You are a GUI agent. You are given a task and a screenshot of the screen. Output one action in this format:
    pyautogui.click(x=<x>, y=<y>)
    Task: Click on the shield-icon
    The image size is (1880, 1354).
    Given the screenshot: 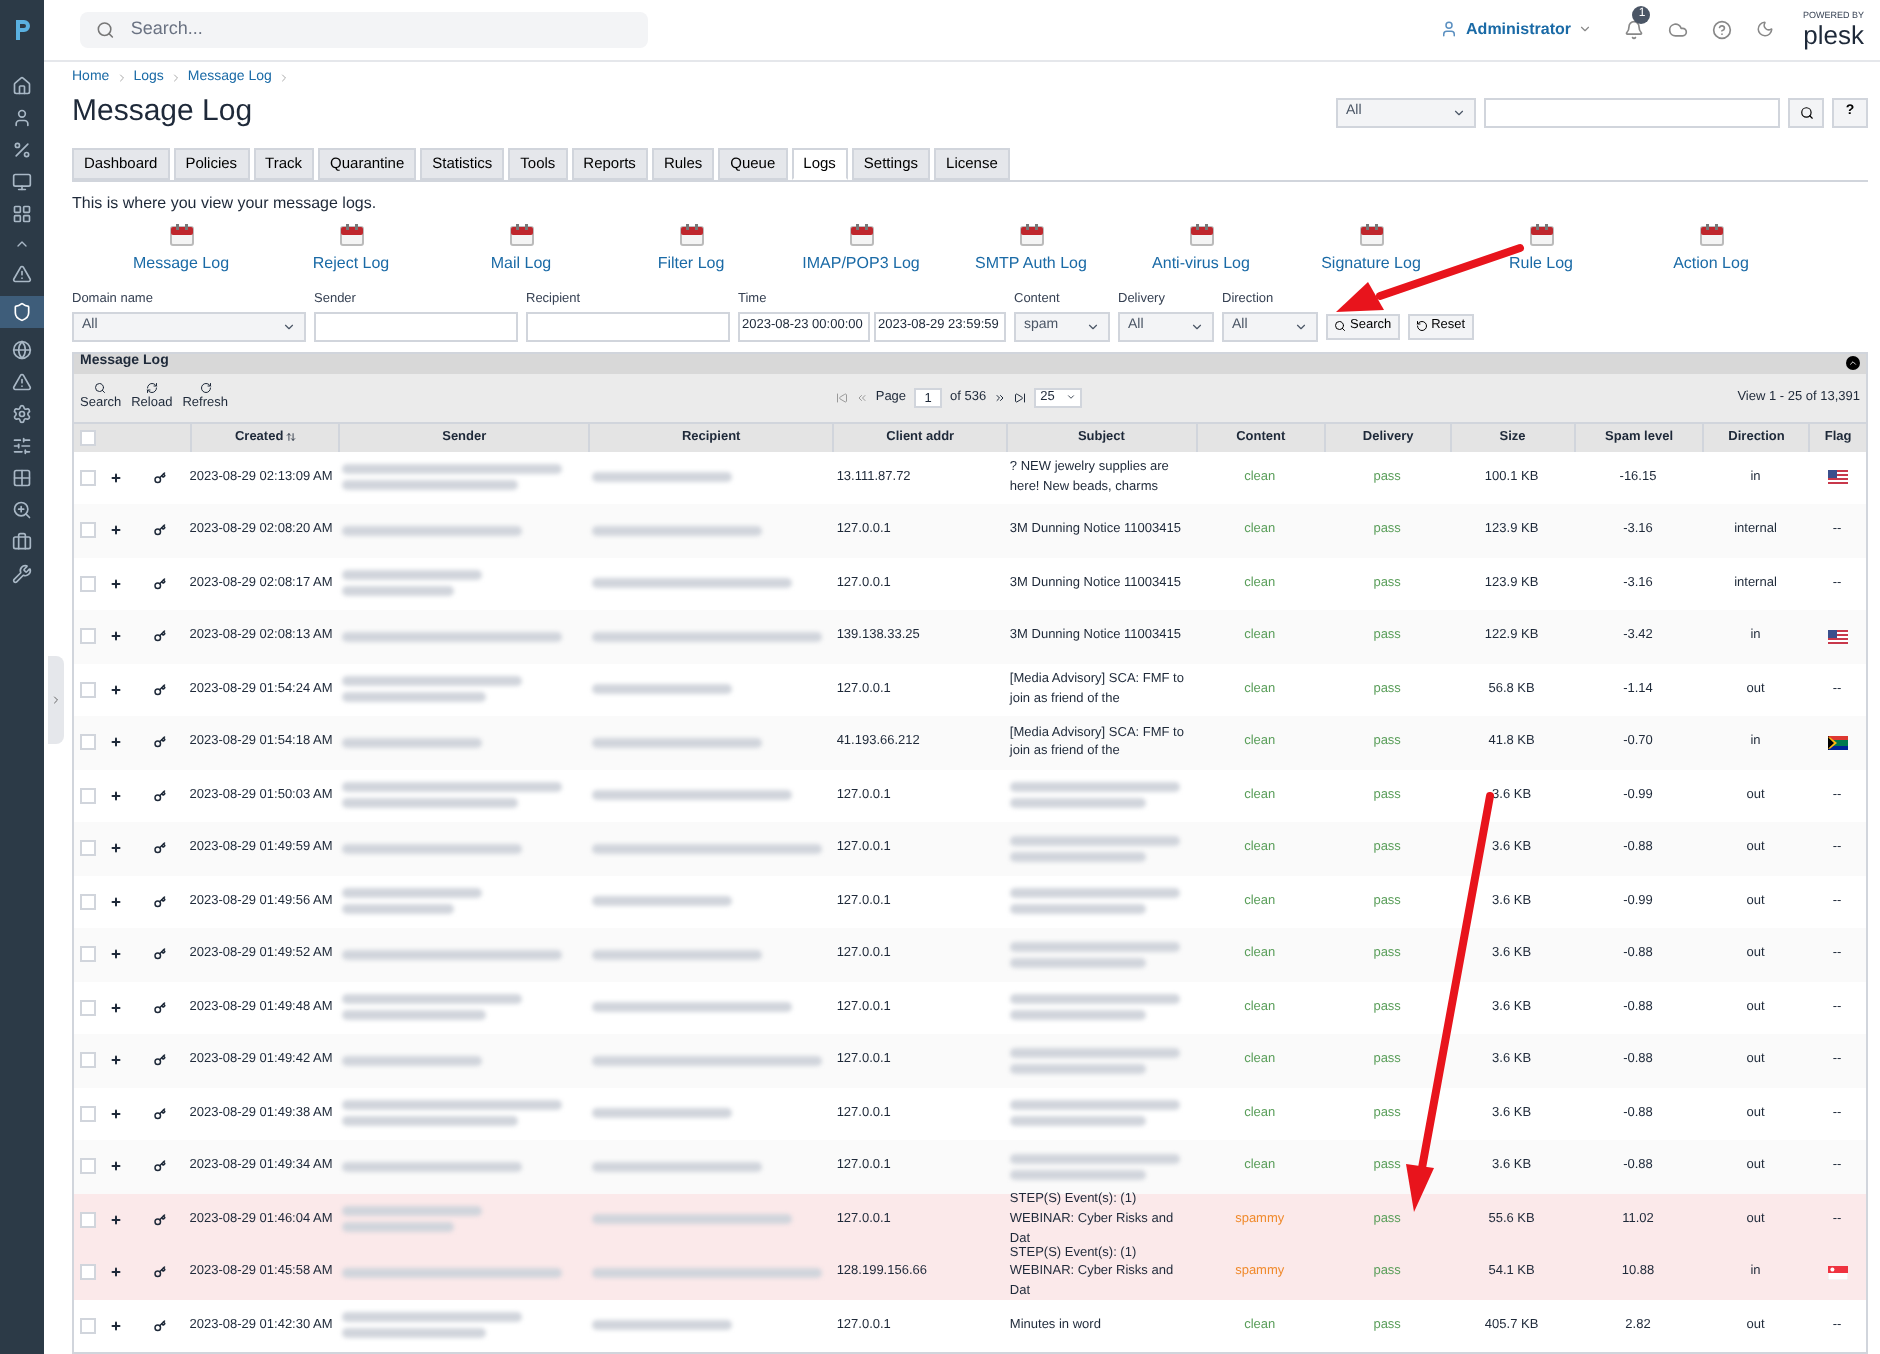 What is the action you would take?
    pyautogui.click(x=22, y=312)
    